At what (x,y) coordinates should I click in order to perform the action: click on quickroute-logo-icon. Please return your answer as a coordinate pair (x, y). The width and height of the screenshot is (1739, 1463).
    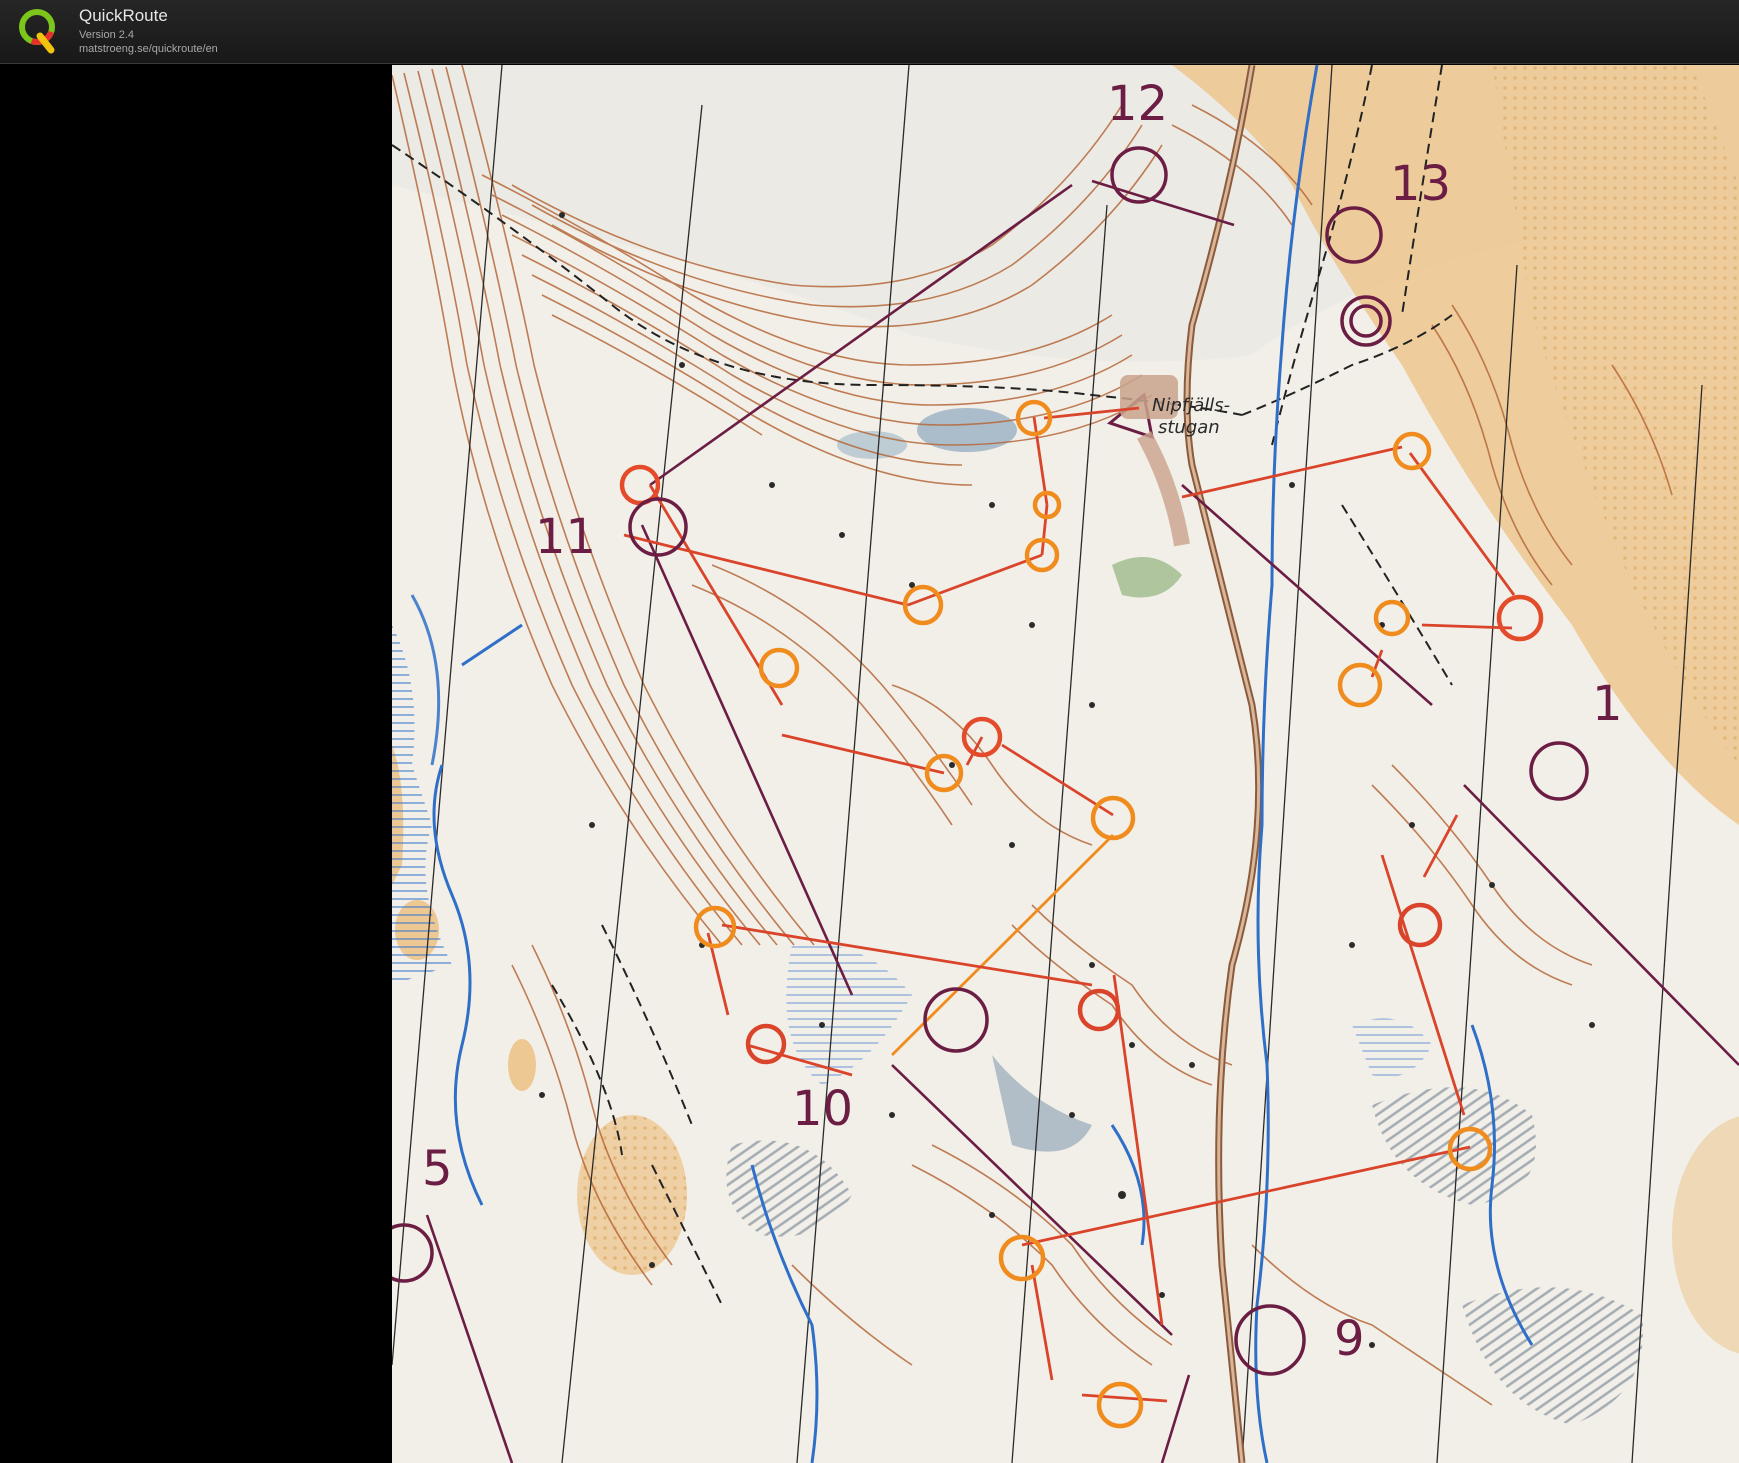
    Looking at the image, I should click on (37, 31).